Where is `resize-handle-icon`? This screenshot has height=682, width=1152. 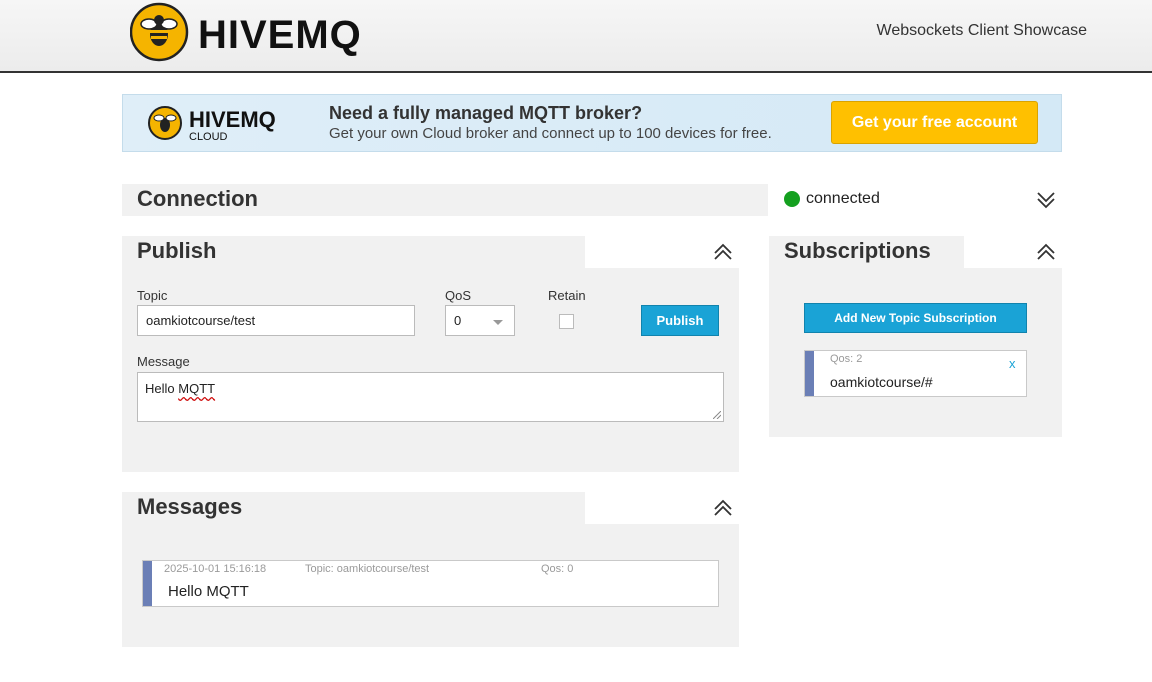 resize-handle-icon is located at coordinates (717, 415).